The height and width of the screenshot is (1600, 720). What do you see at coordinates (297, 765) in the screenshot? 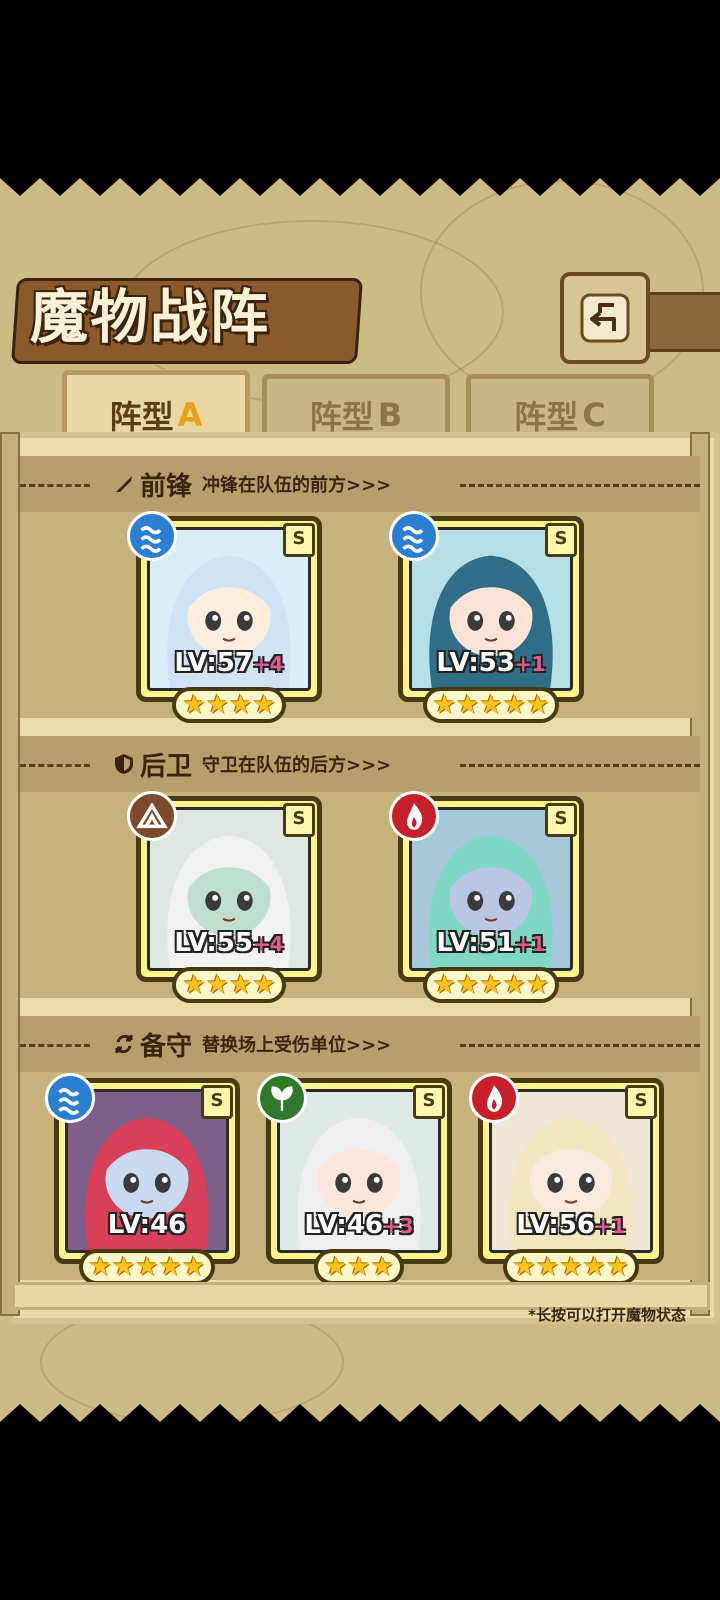
I see `section-subtitle: 守卫在队伍的后方>>>` at bounding box center [297, 765].